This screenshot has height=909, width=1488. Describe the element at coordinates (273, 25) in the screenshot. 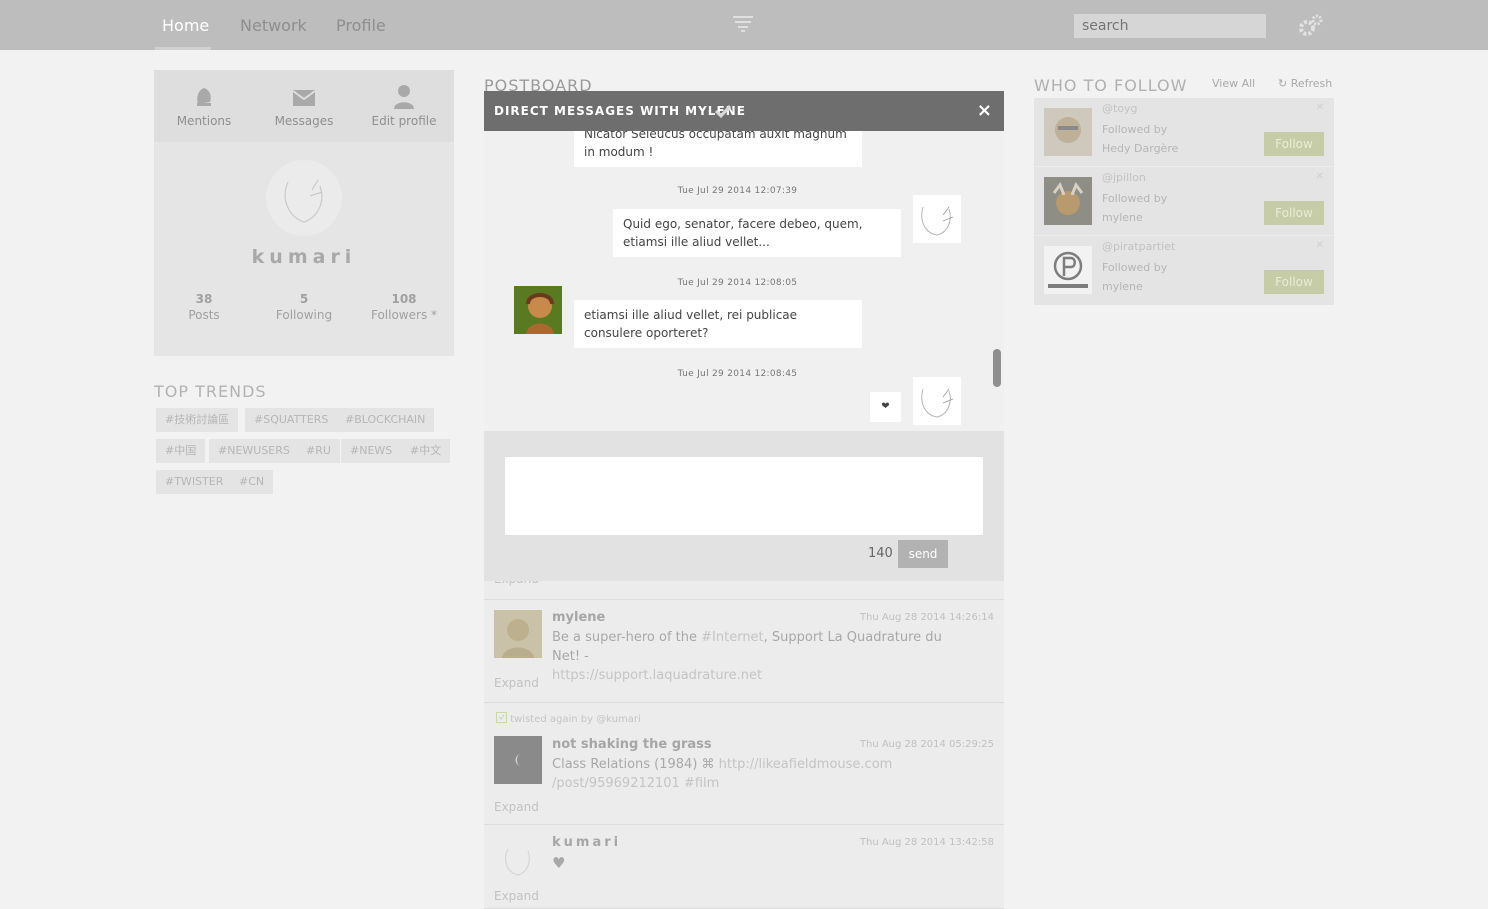

I see `nav-network: Network` at that location.